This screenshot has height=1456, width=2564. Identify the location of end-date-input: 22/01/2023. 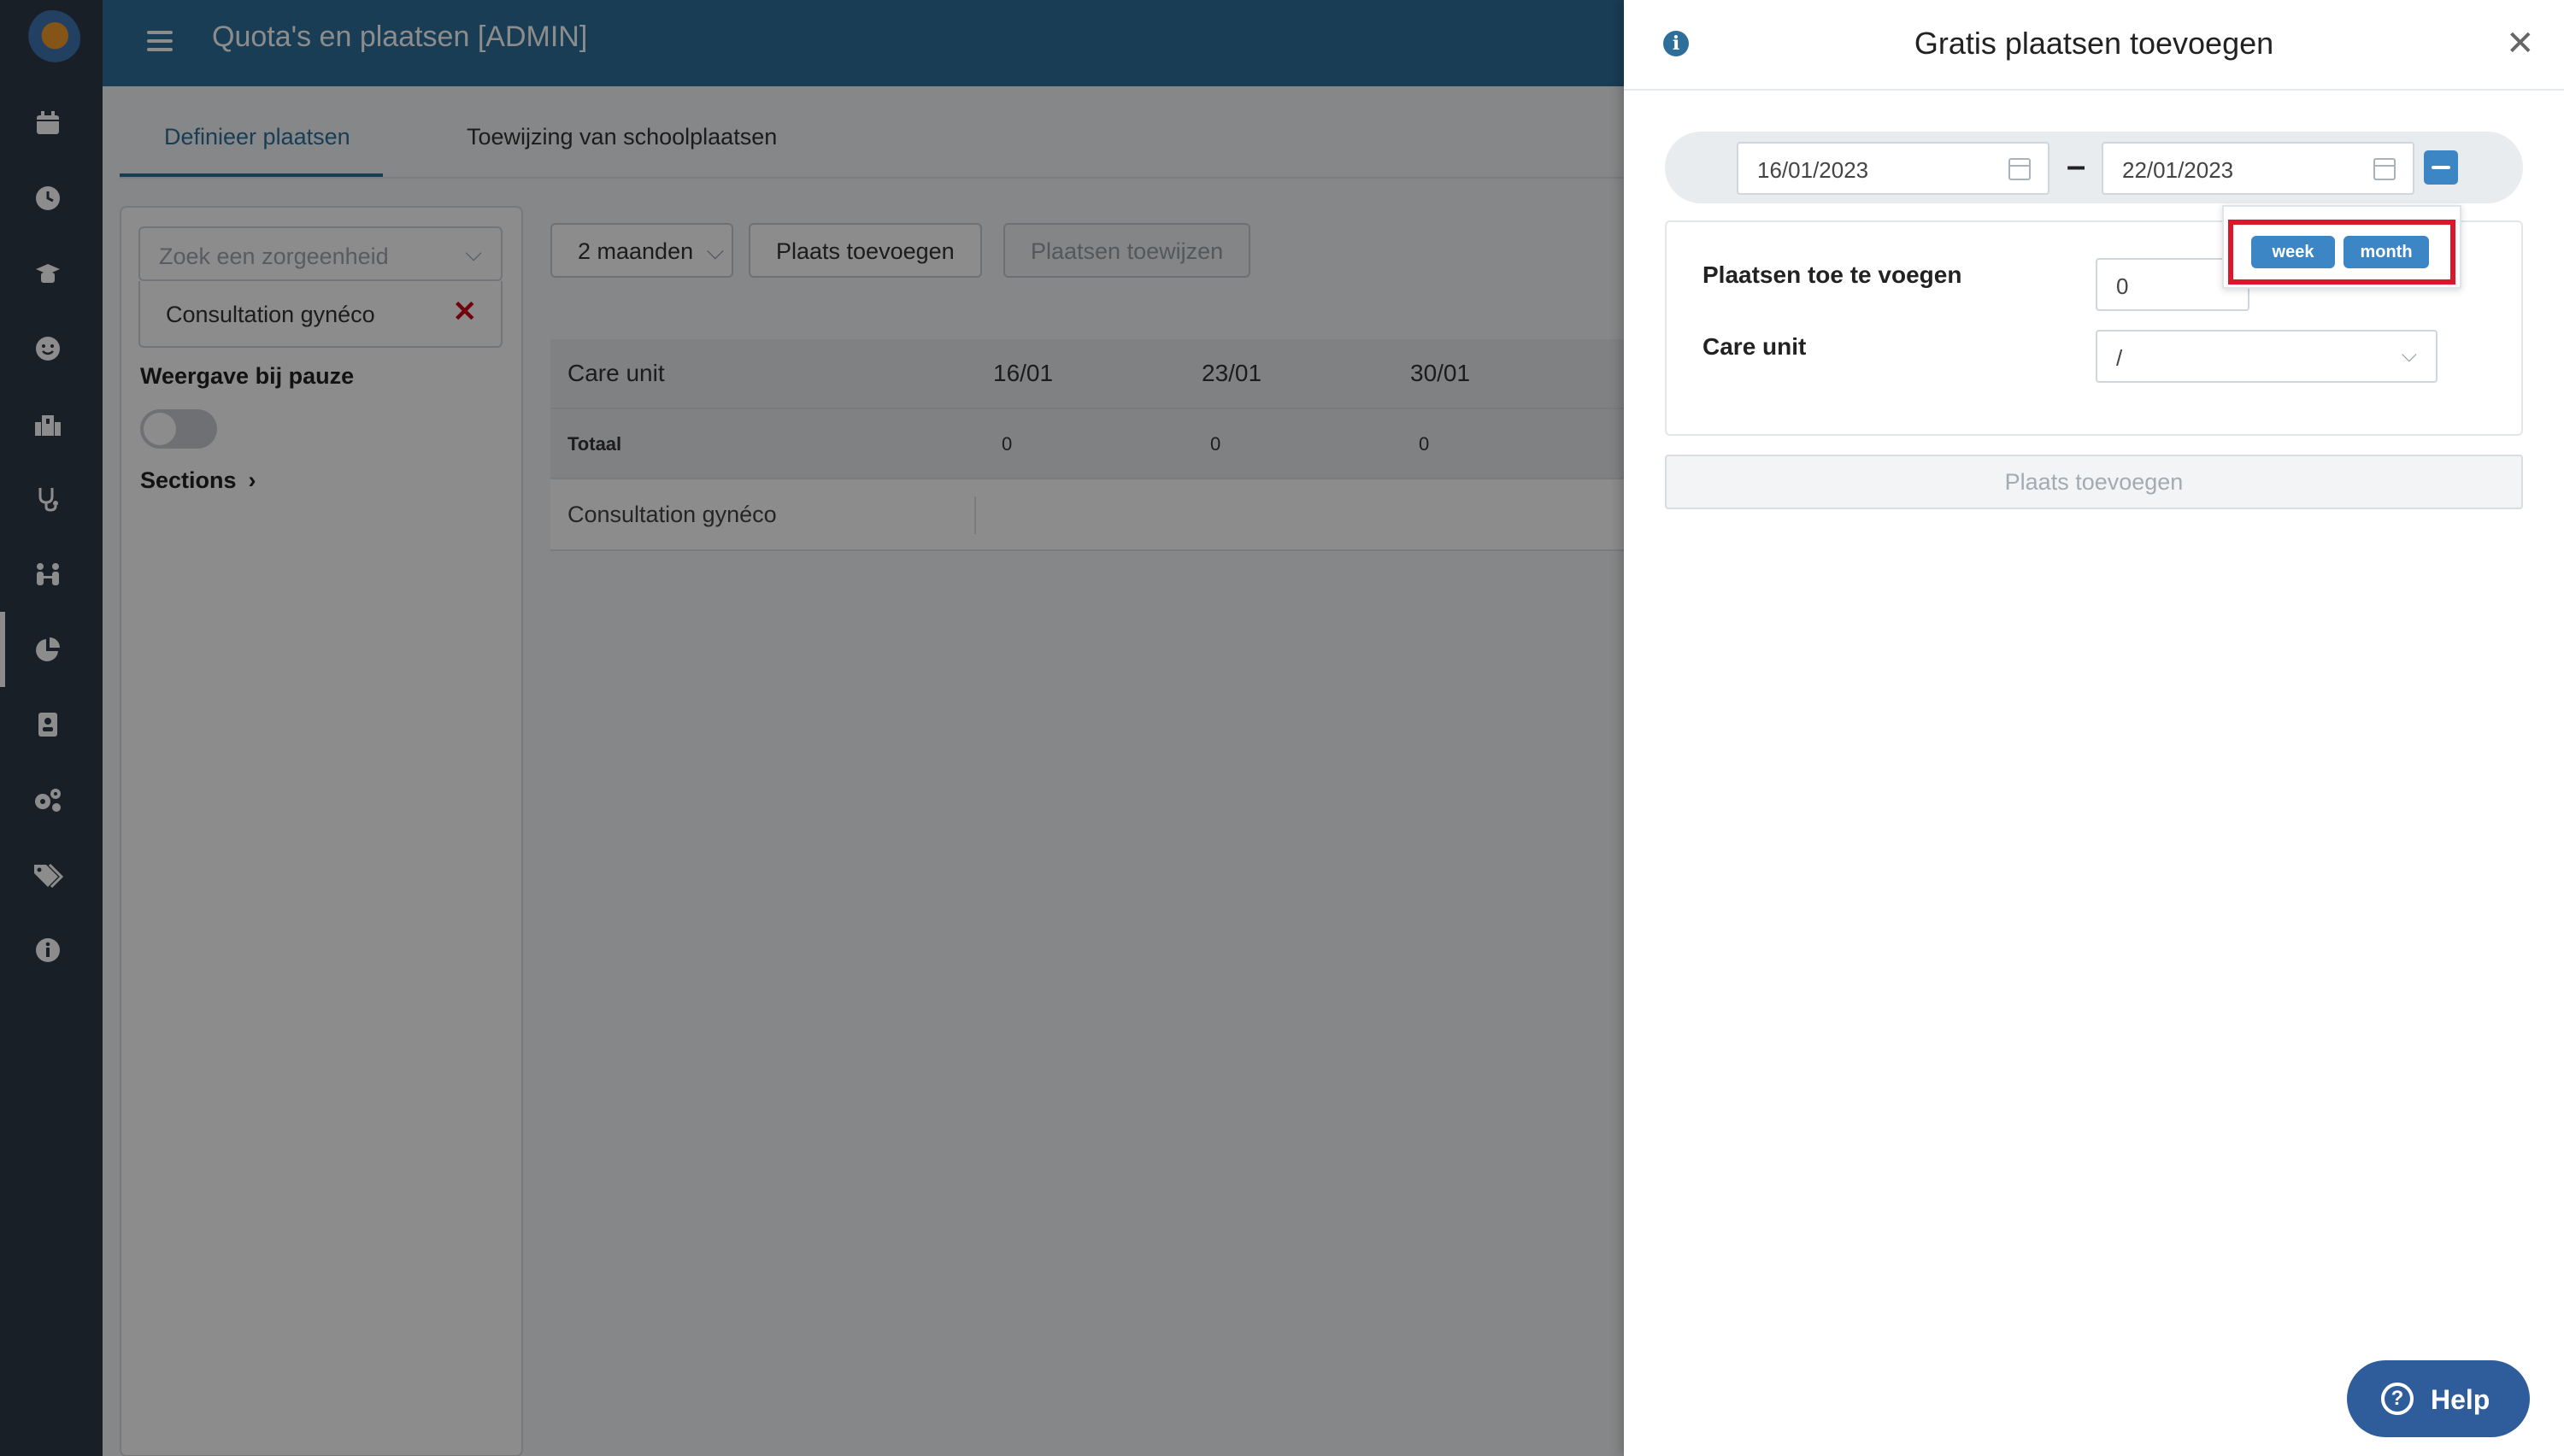
(2258, 168).